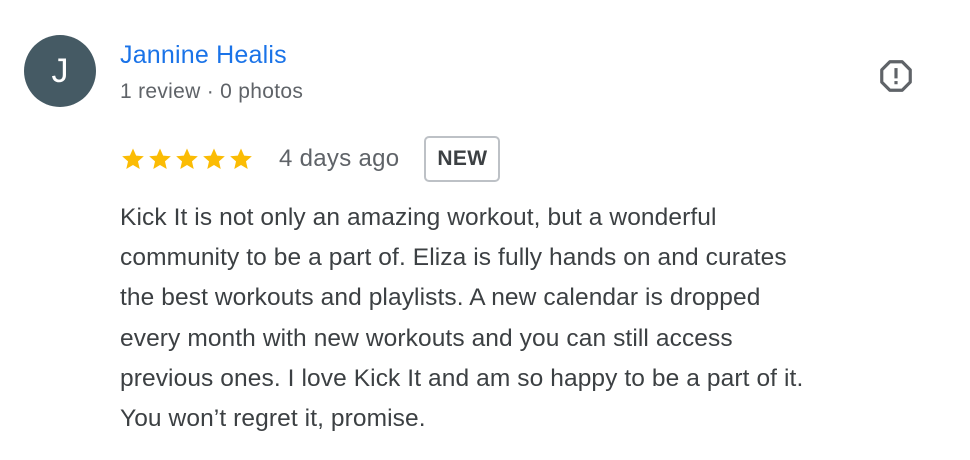  I want to click on review-date: 4 days ago, so click(339, 158).